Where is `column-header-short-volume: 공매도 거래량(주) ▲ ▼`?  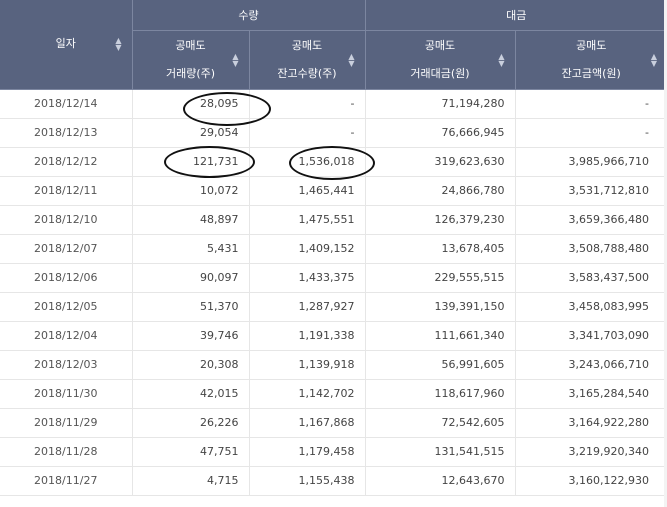 column-header-short-volume: 공매도 거래량(주) ▲ ▼ is located at coordinates (191, 60).